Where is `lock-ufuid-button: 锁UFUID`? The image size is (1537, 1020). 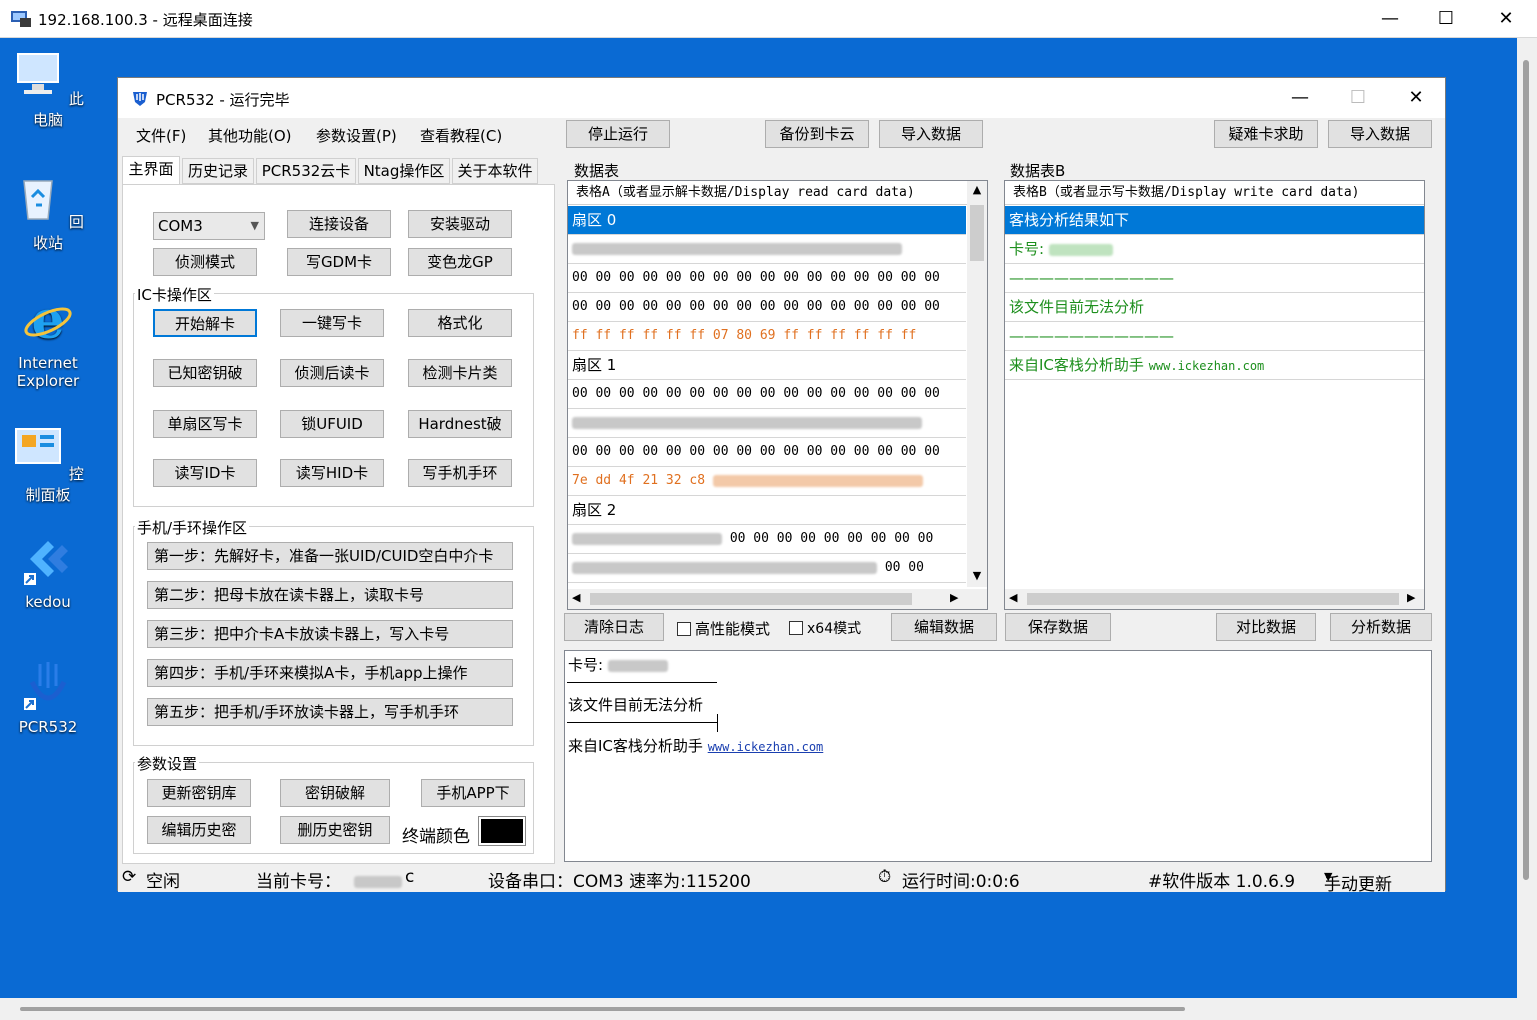
lock-ufuid-button: 锁UFUID is located at coordinates (332, 424).